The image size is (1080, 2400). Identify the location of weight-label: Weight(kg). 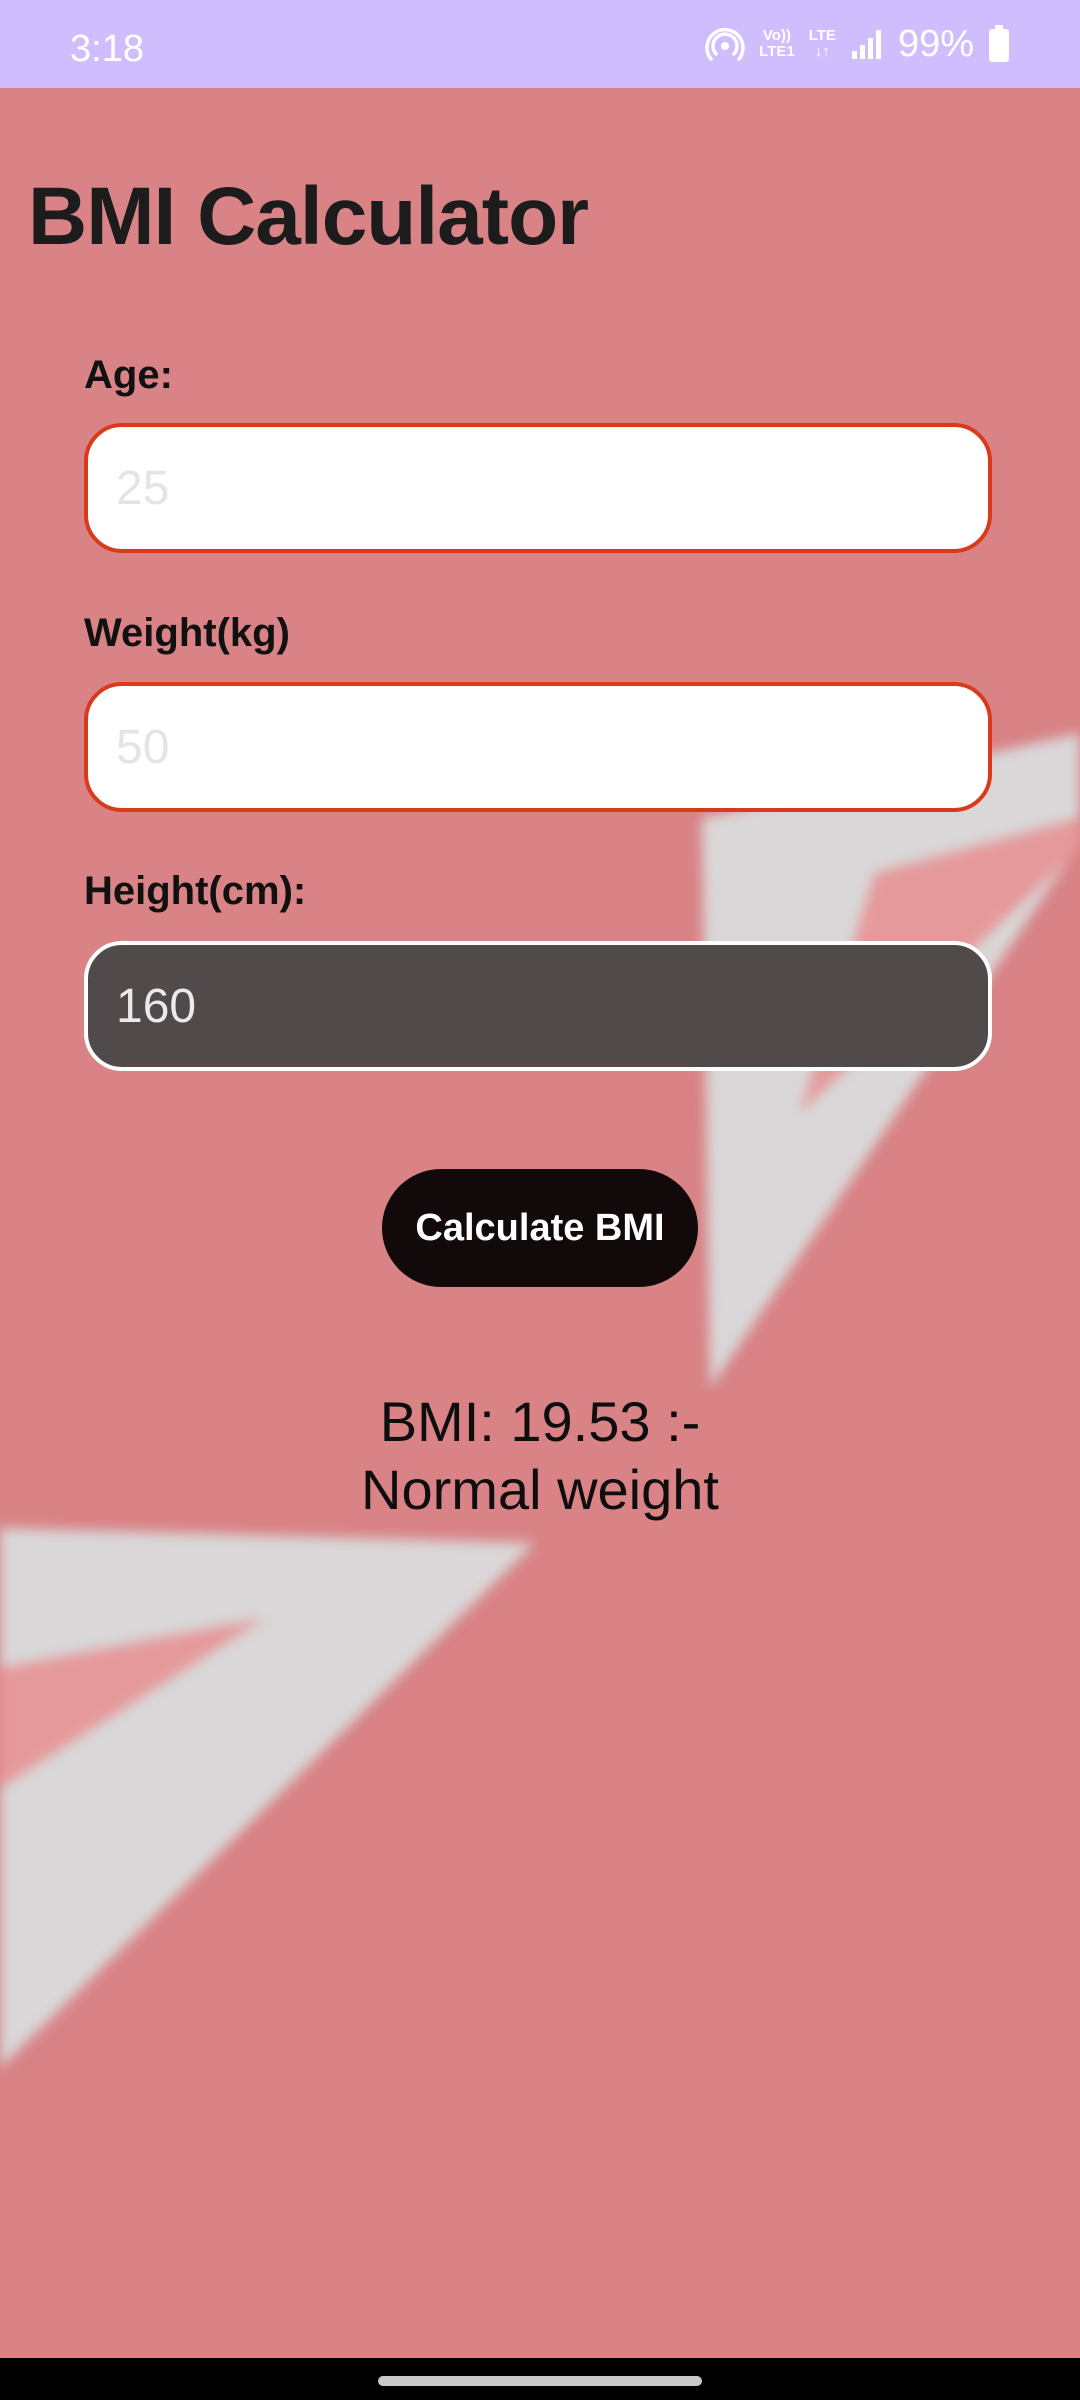
(187, 633).